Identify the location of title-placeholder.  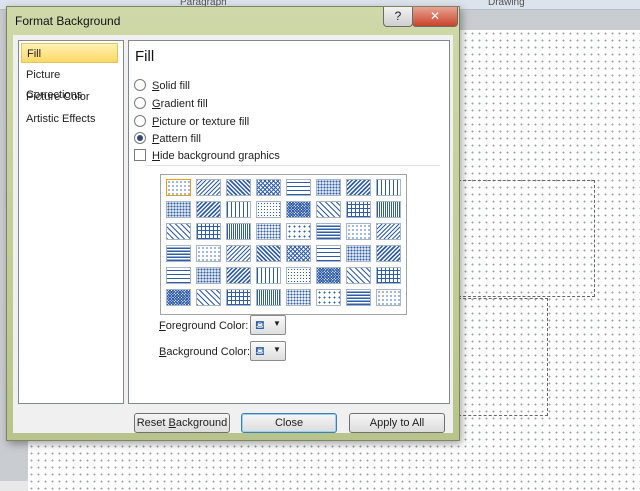
(526, 238).